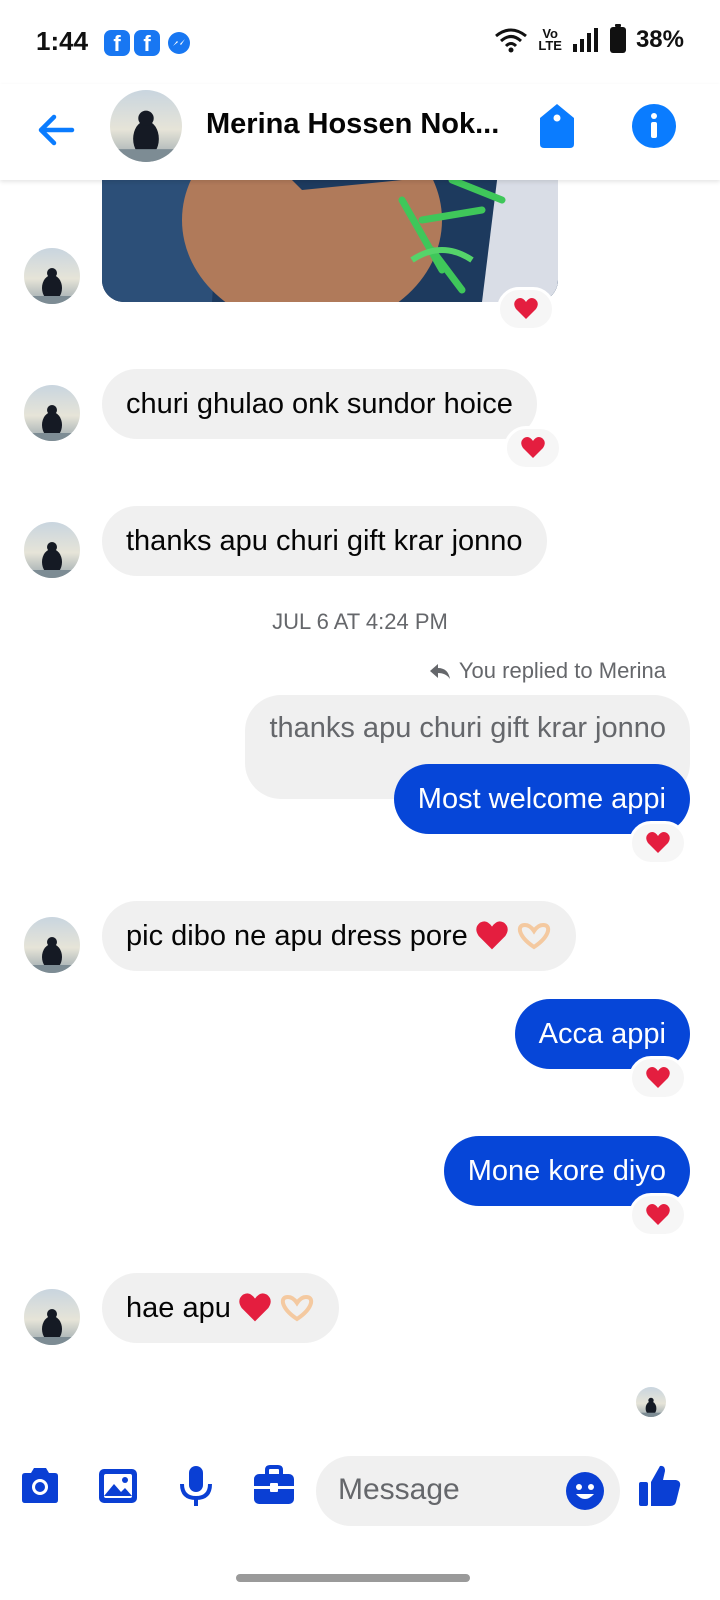 This screenshot has width=720, height=1600. I want to click on incoming-message: pic dibo ne apu dress pore, so click(339, 936).